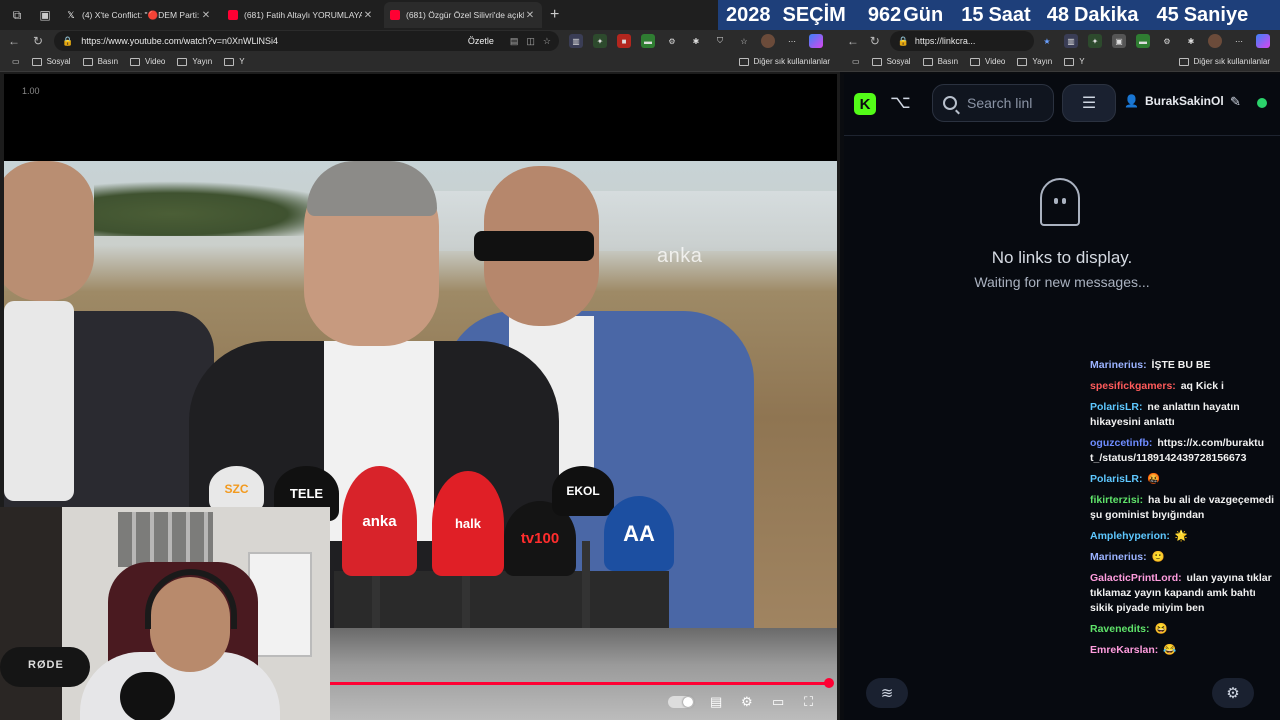 Image resolution: width=1280 pixels, height=720 pixels. Describe the element at coordinates (814, 14) in the screenshot. I see `countdown-event: SEÇİM` at that location.